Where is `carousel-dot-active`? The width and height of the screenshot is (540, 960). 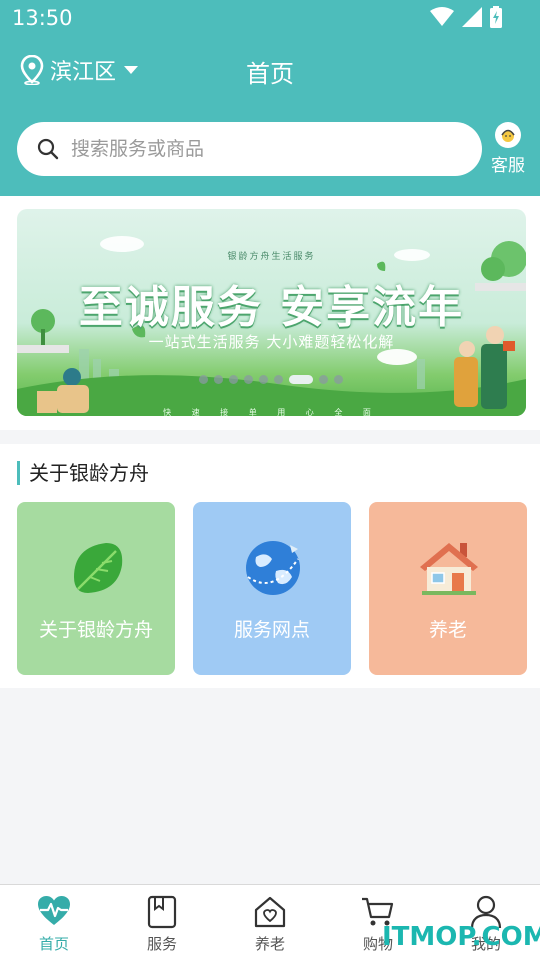
carousel-dot-active is located at coordinates (301, 379).